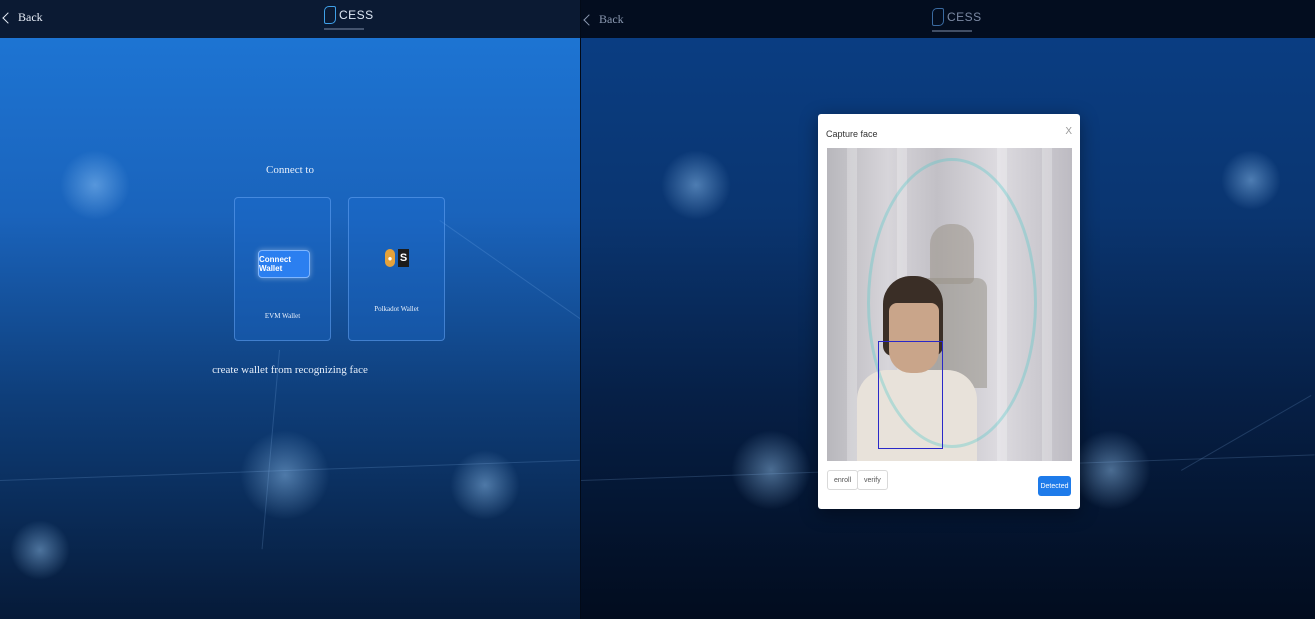 The image size is (1315, 619). What do you see at coordinates (290, 170) in the screenshot?
I see `connect-title: Connect to` at bounding box center [290, 170].